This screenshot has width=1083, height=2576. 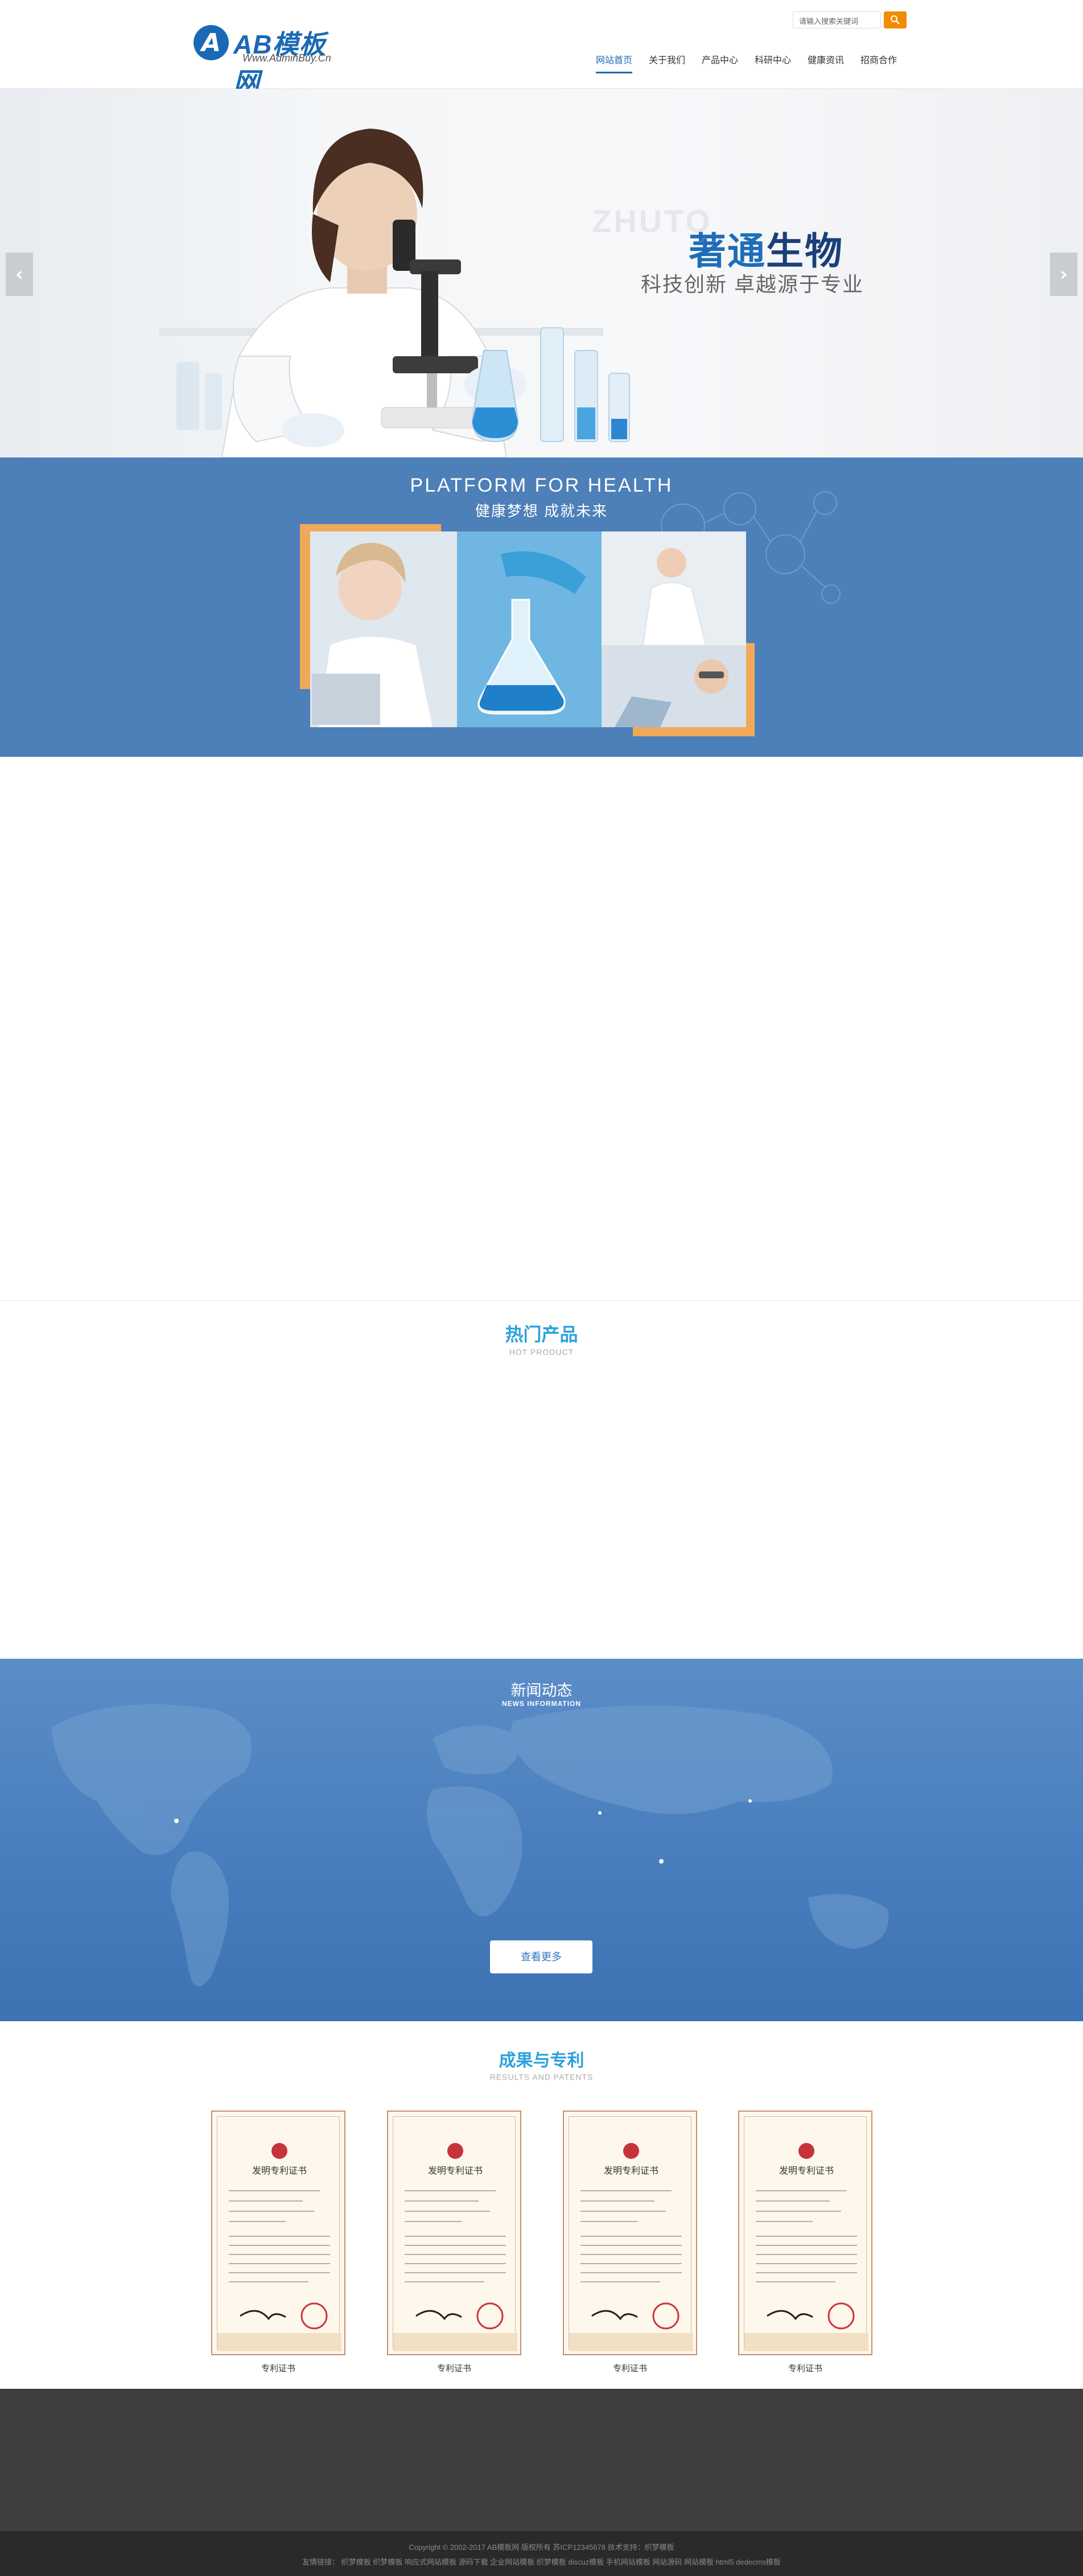 What do you see at coordinates (879, 61) in the screenshot?
I see `nav-item-label: 招商合作` at bounding box center [879, 61].